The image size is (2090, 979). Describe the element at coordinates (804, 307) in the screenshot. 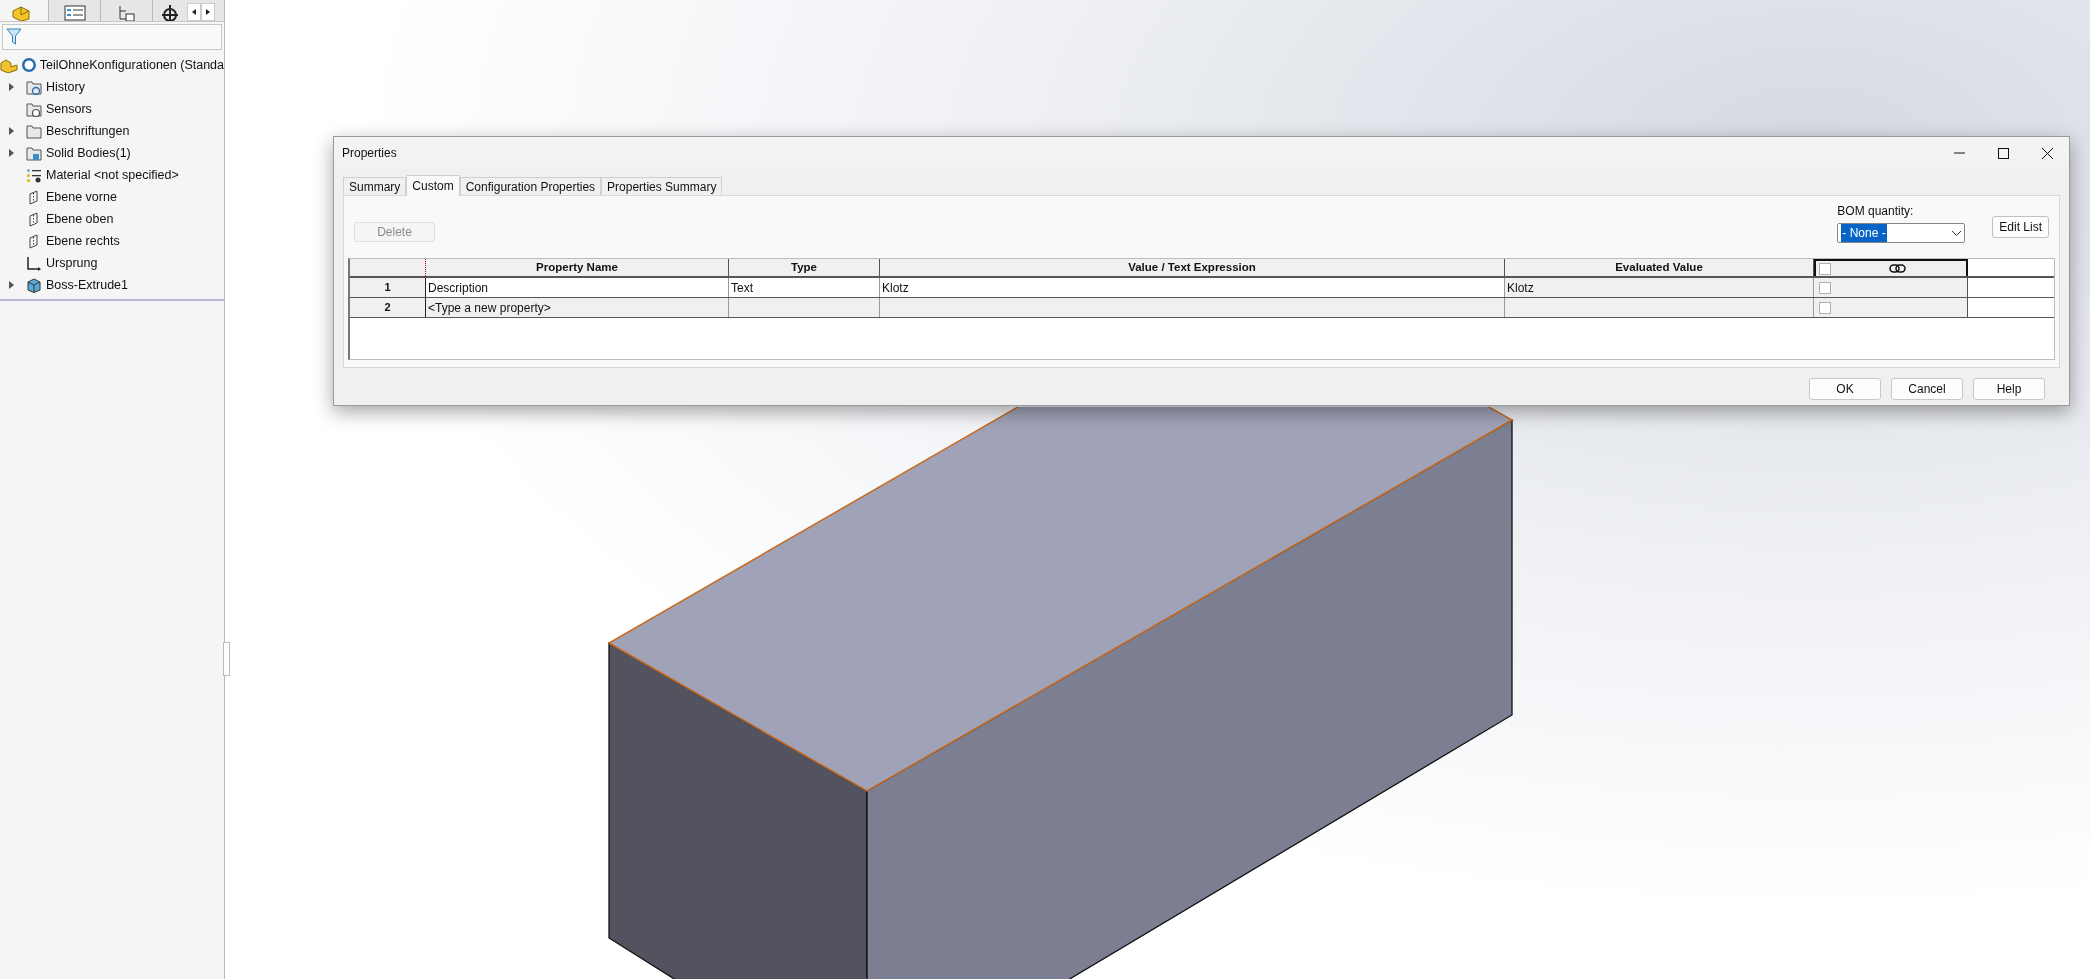

I see `type-cell` at that location.